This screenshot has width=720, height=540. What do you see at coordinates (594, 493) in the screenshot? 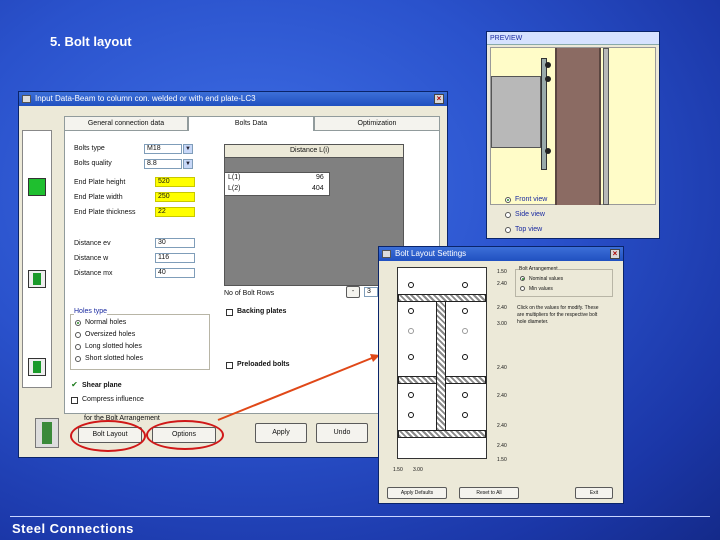
I see `exit-button: Exit` at bounding box center [594, 493].